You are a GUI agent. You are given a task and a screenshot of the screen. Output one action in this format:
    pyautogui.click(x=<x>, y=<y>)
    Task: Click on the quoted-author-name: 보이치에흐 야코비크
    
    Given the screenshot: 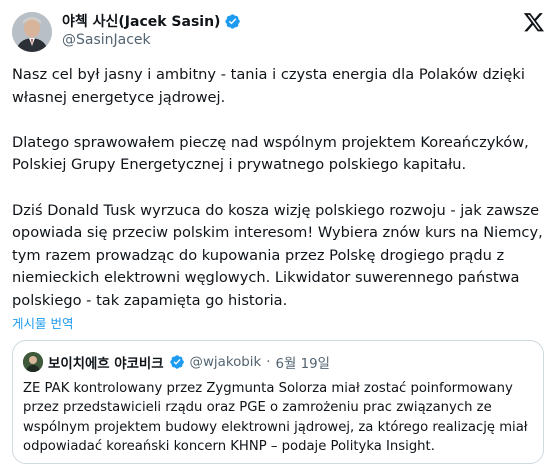 What is the action you would take?
    pyautogui.click(x=106, y=362)
    